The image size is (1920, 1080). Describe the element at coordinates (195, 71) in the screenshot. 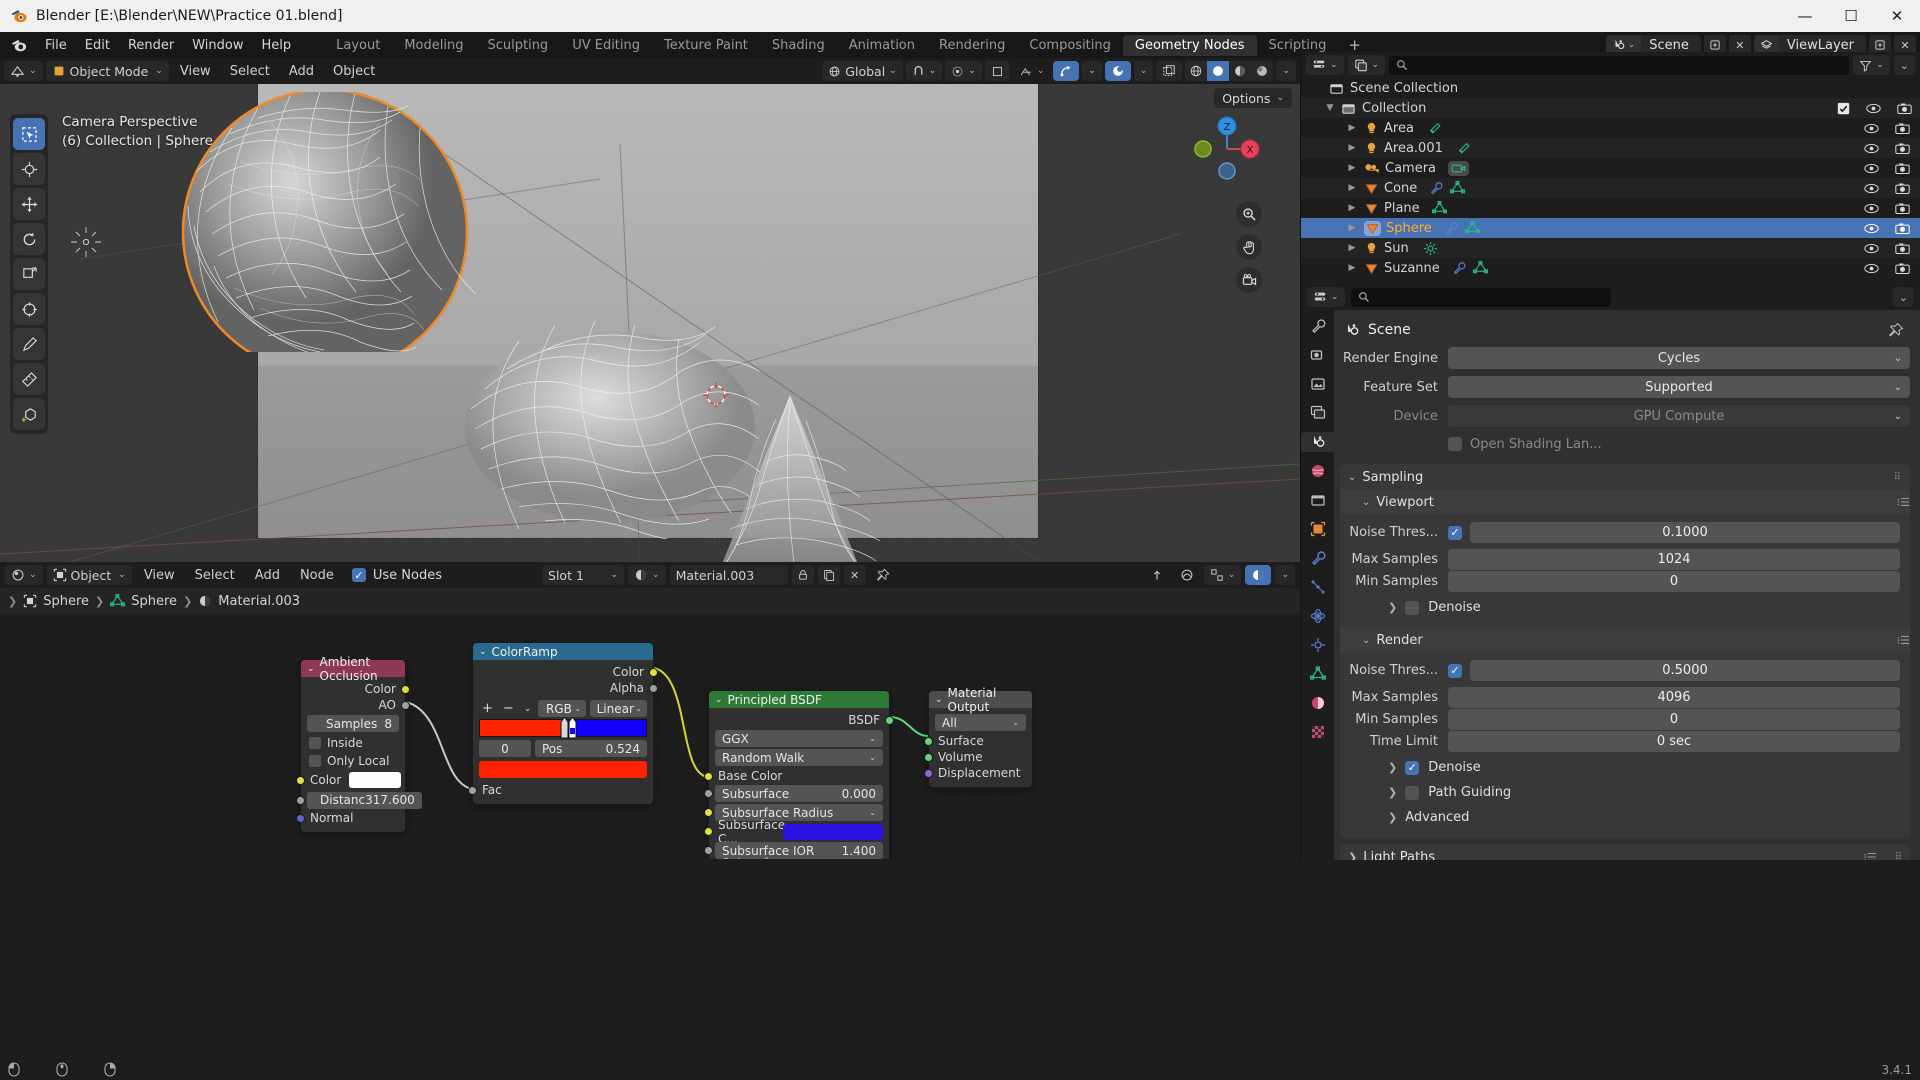

I see `viewport-menu-view: View` at that location.